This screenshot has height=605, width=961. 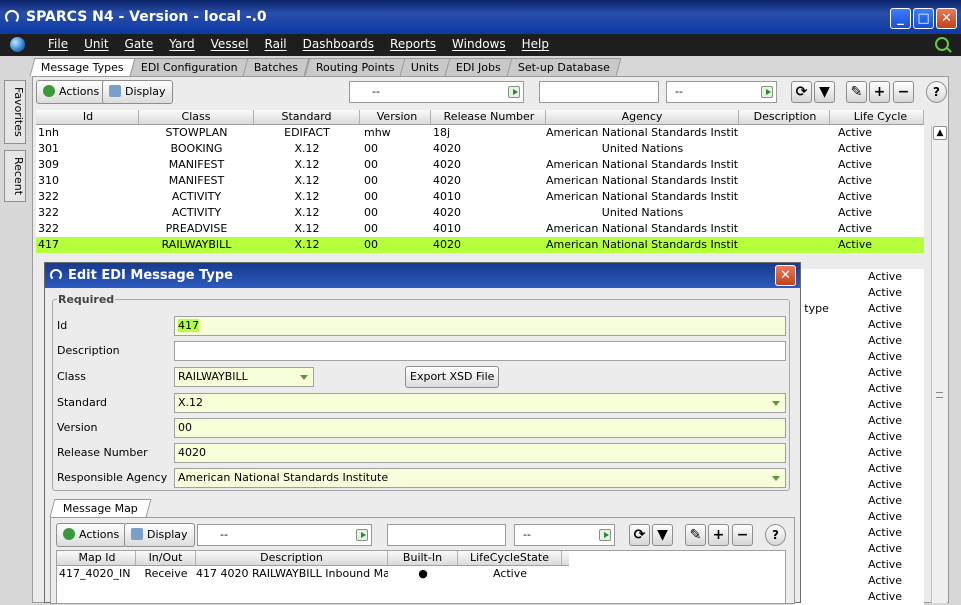 I want to click on search-icon, so click(x=942, y=44).